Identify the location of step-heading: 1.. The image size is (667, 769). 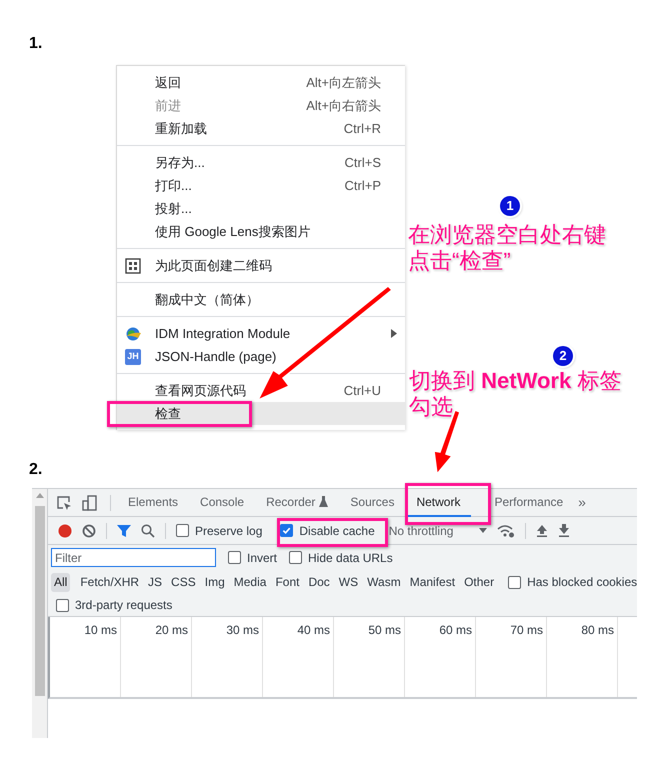
(35, 44).